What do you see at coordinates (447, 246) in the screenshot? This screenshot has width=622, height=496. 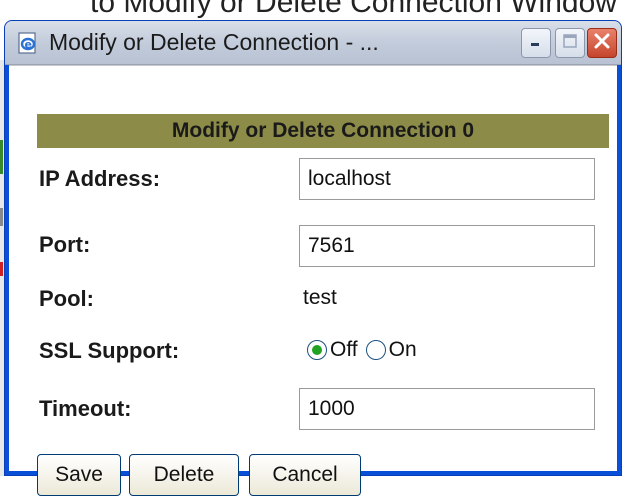 I see `port-input` at bounding box center [447, 246].